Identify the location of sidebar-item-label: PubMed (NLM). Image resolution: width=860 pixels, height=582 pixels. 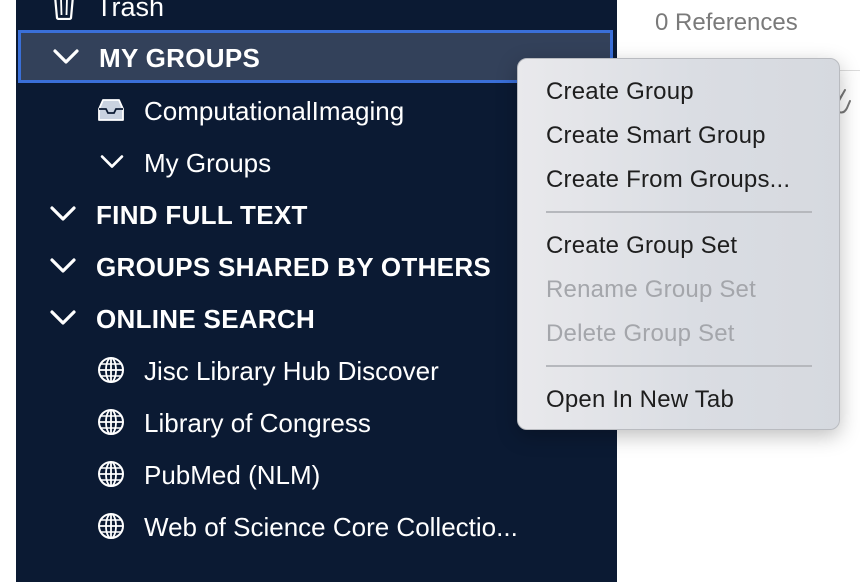
(232, 475).